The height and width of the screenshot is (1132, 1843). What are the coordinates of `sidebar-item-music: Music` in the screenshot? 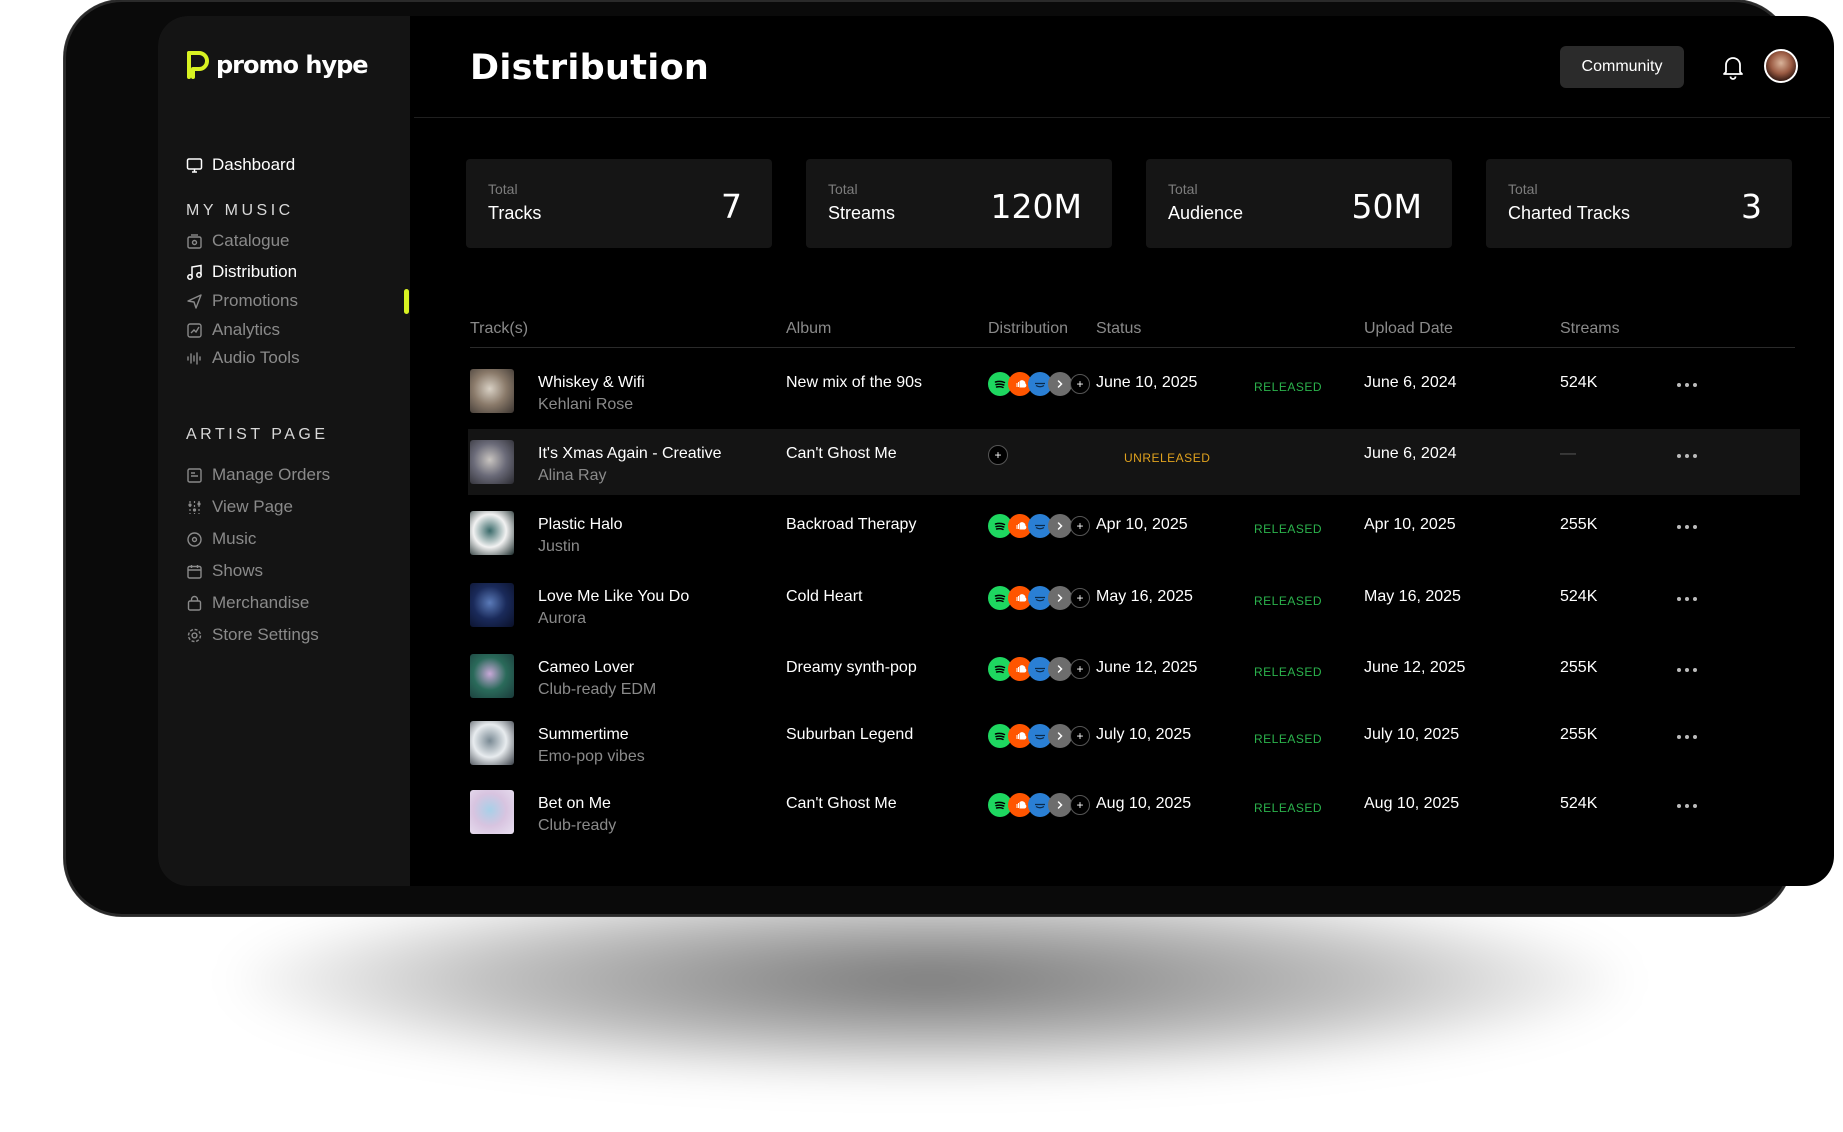 It's located at (221, 539).